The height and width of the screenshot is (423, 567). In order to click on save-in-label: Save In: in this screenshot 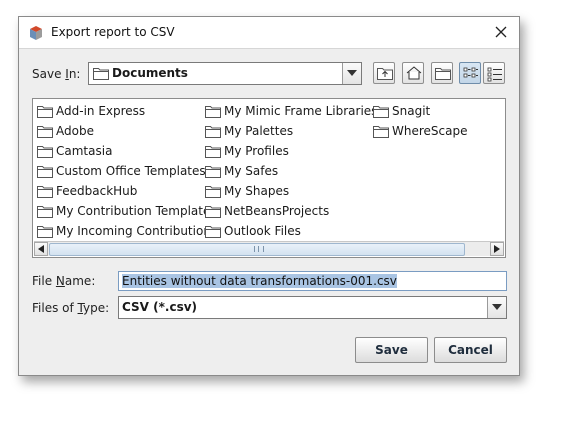, I will do `click(56, 74)`.